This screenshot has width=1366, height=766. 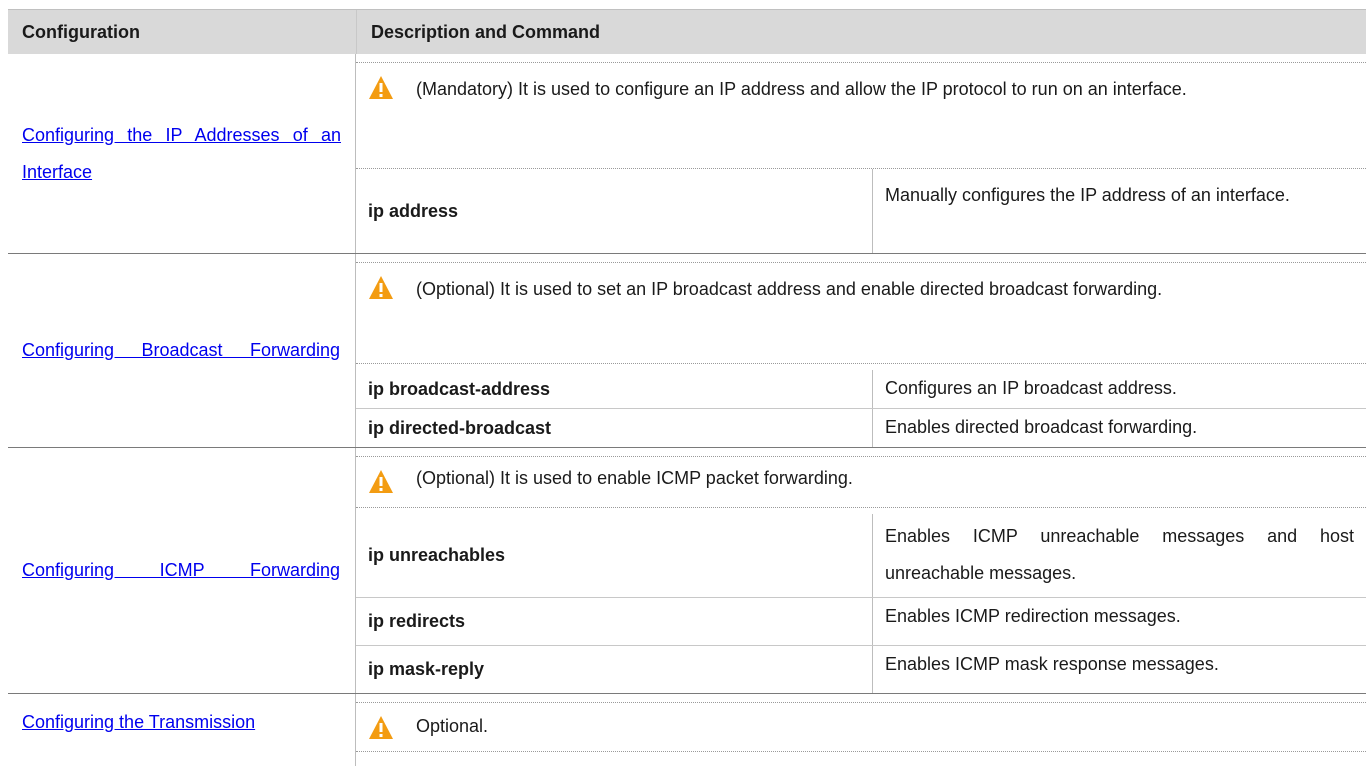 I want to click on command: ip unreachables, so click(x=614, y=555).